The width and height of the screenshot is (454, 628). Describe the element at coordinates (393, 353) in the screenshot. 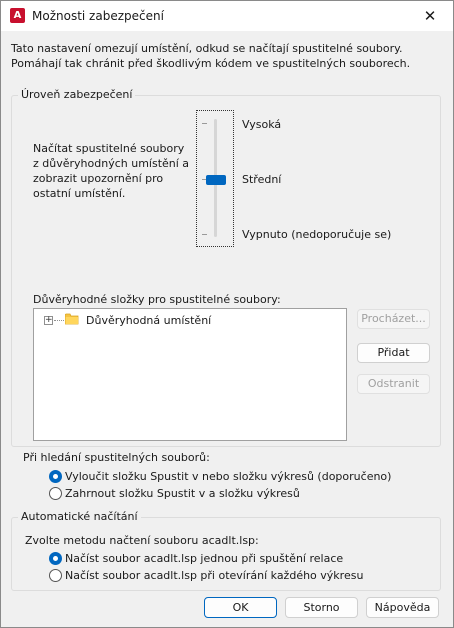

I see `add-button: Přidat` at that location.